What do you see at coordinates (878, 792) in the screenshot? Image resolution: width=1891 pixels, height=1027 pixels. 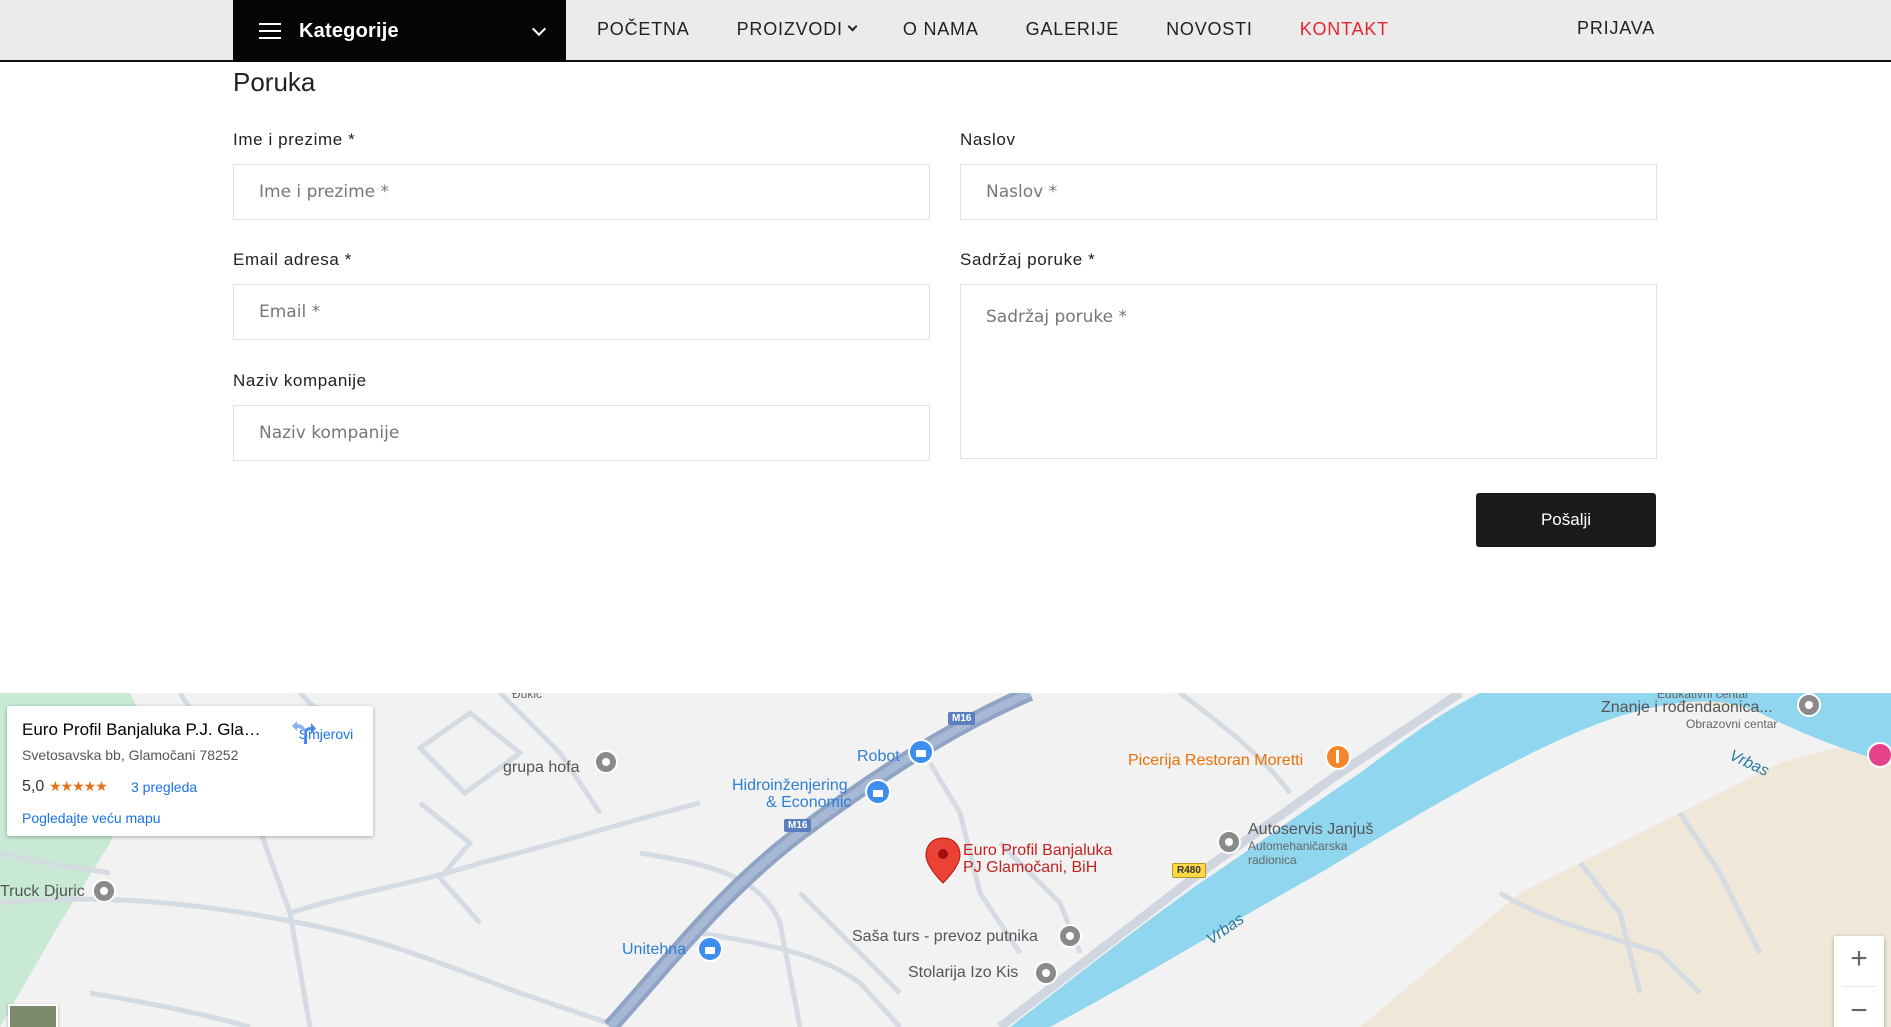 I see `map-poi-pin-hidroinzenjering` at bounding box center [878, 792].